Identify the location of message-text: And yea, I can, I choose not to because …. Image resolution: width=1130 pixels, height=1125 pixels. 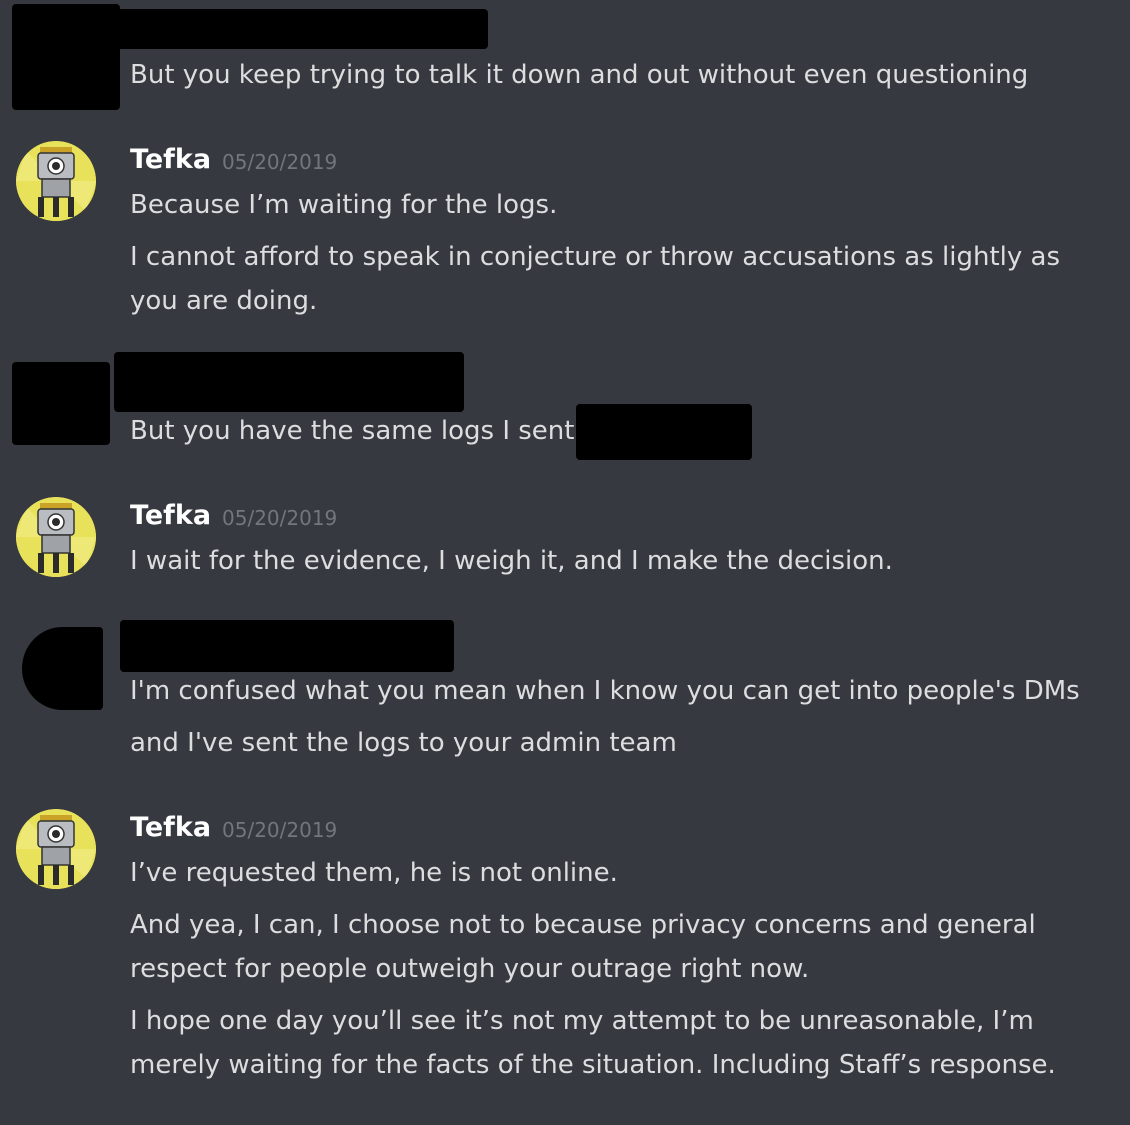
(583, 925).